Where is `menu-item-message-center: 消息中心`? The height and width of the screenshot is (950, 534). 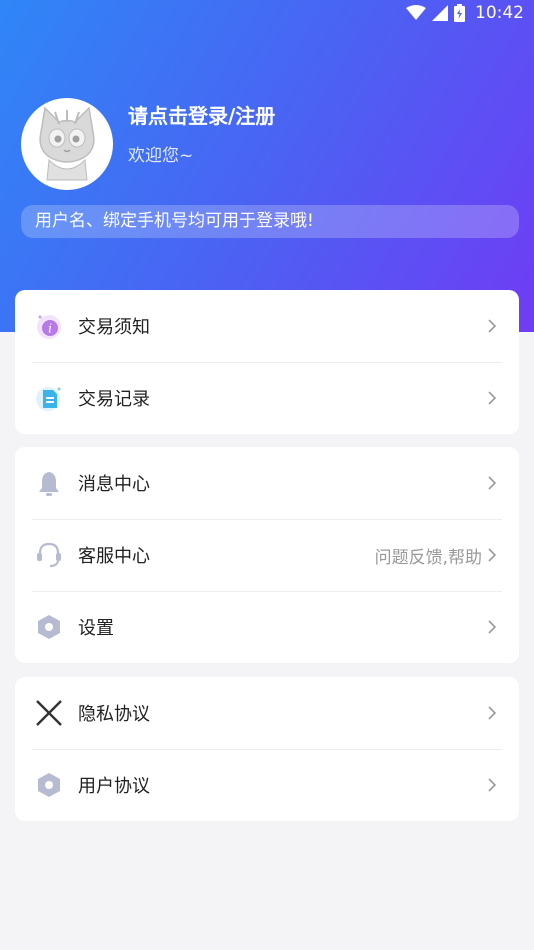
menu-item-message-center: 消息中心 is located at coordinates (267, 483).